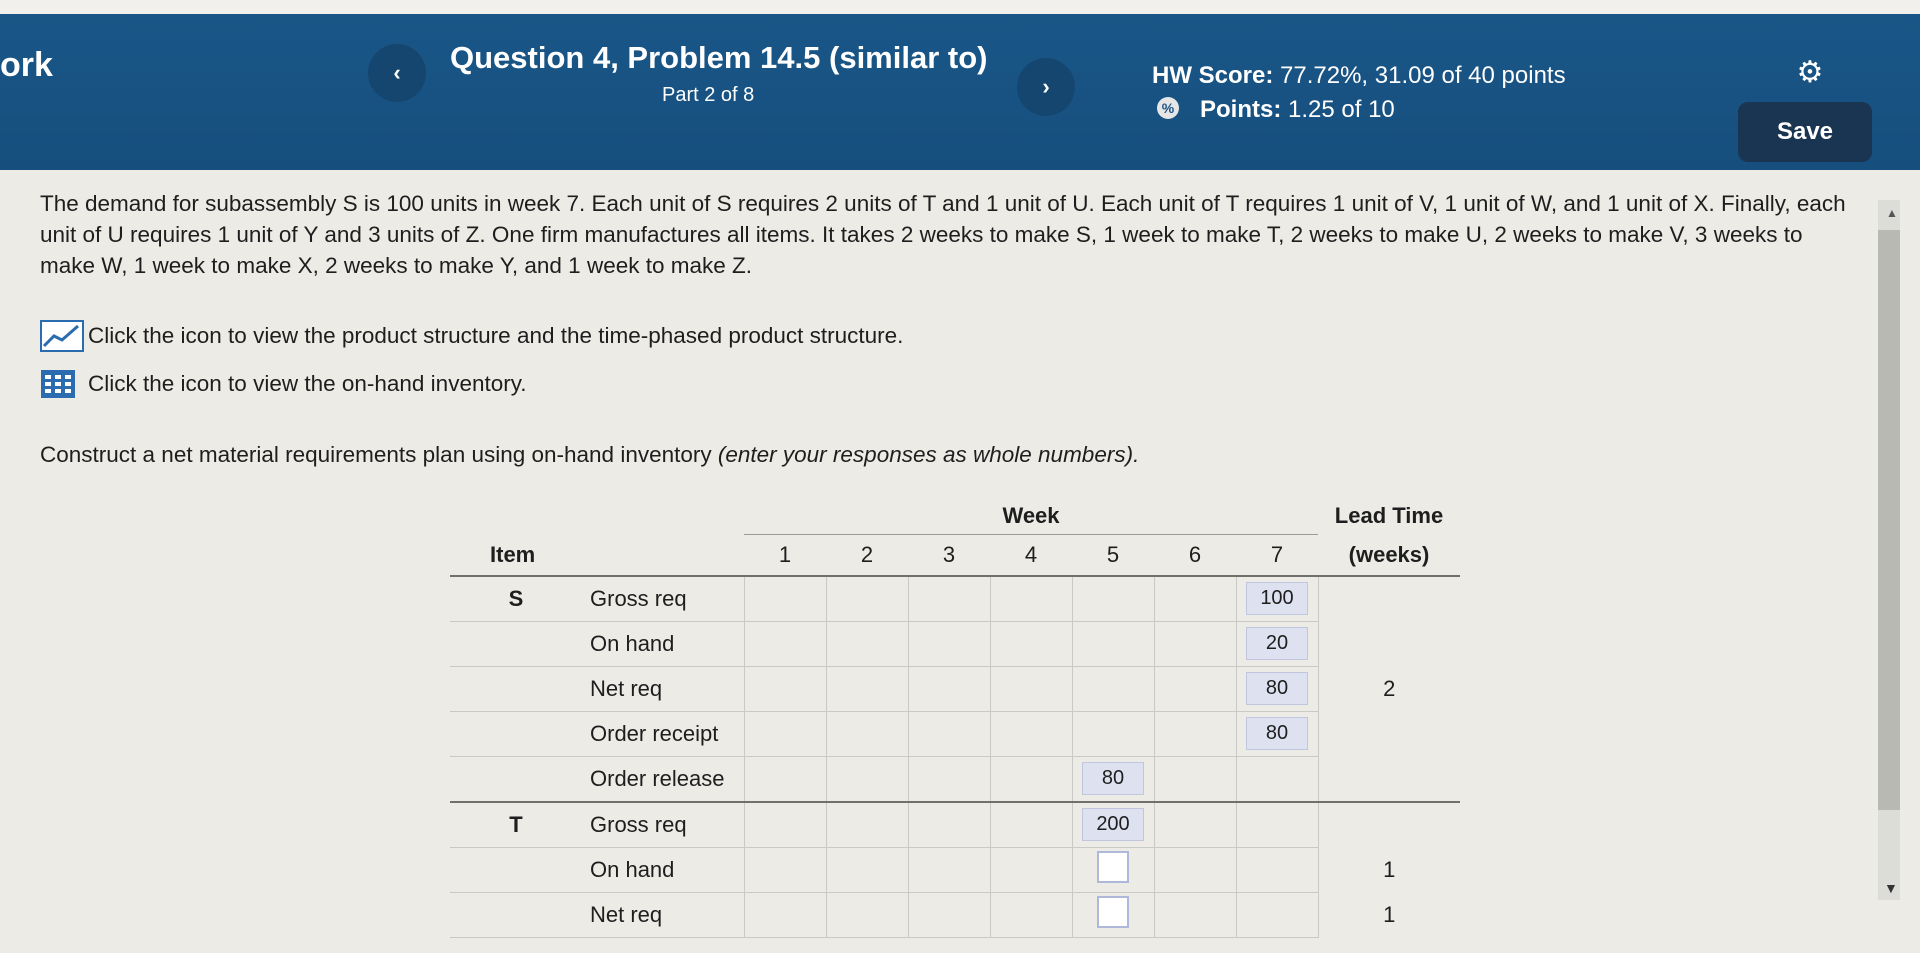  I want to click on table-row: Order release 80, so click(955, 779).